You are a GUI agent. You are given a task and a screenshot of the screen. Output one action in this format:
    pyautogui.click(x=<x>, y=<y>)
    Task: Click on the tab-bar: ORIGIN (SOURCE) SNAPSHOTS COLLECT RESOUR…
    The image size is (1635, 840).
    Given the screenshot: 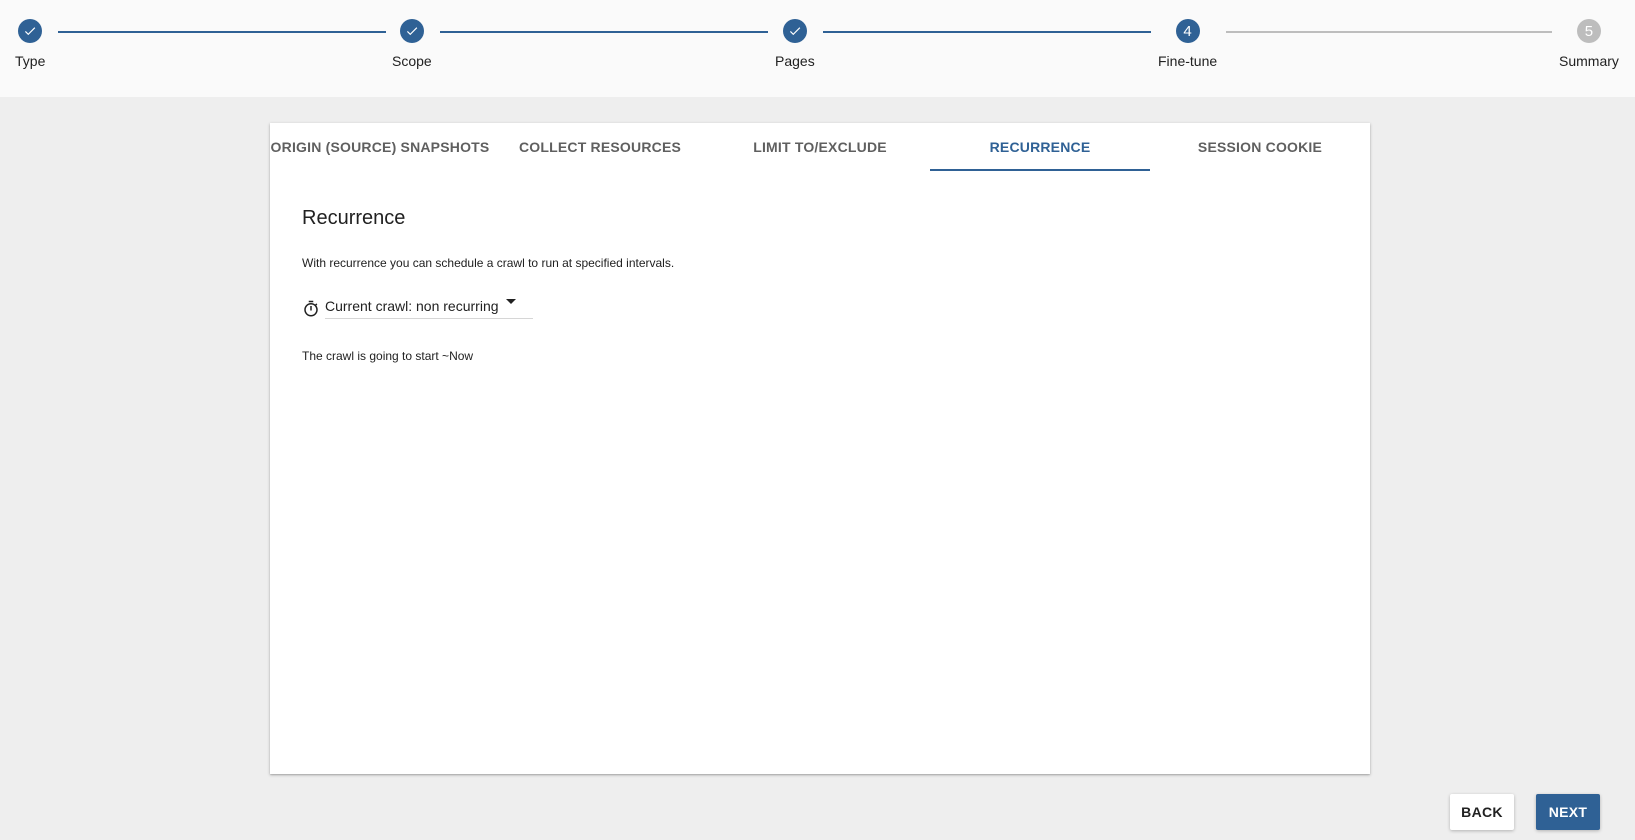 What is the action you would take?
    pyautogui.click(x=820, y=147)
    